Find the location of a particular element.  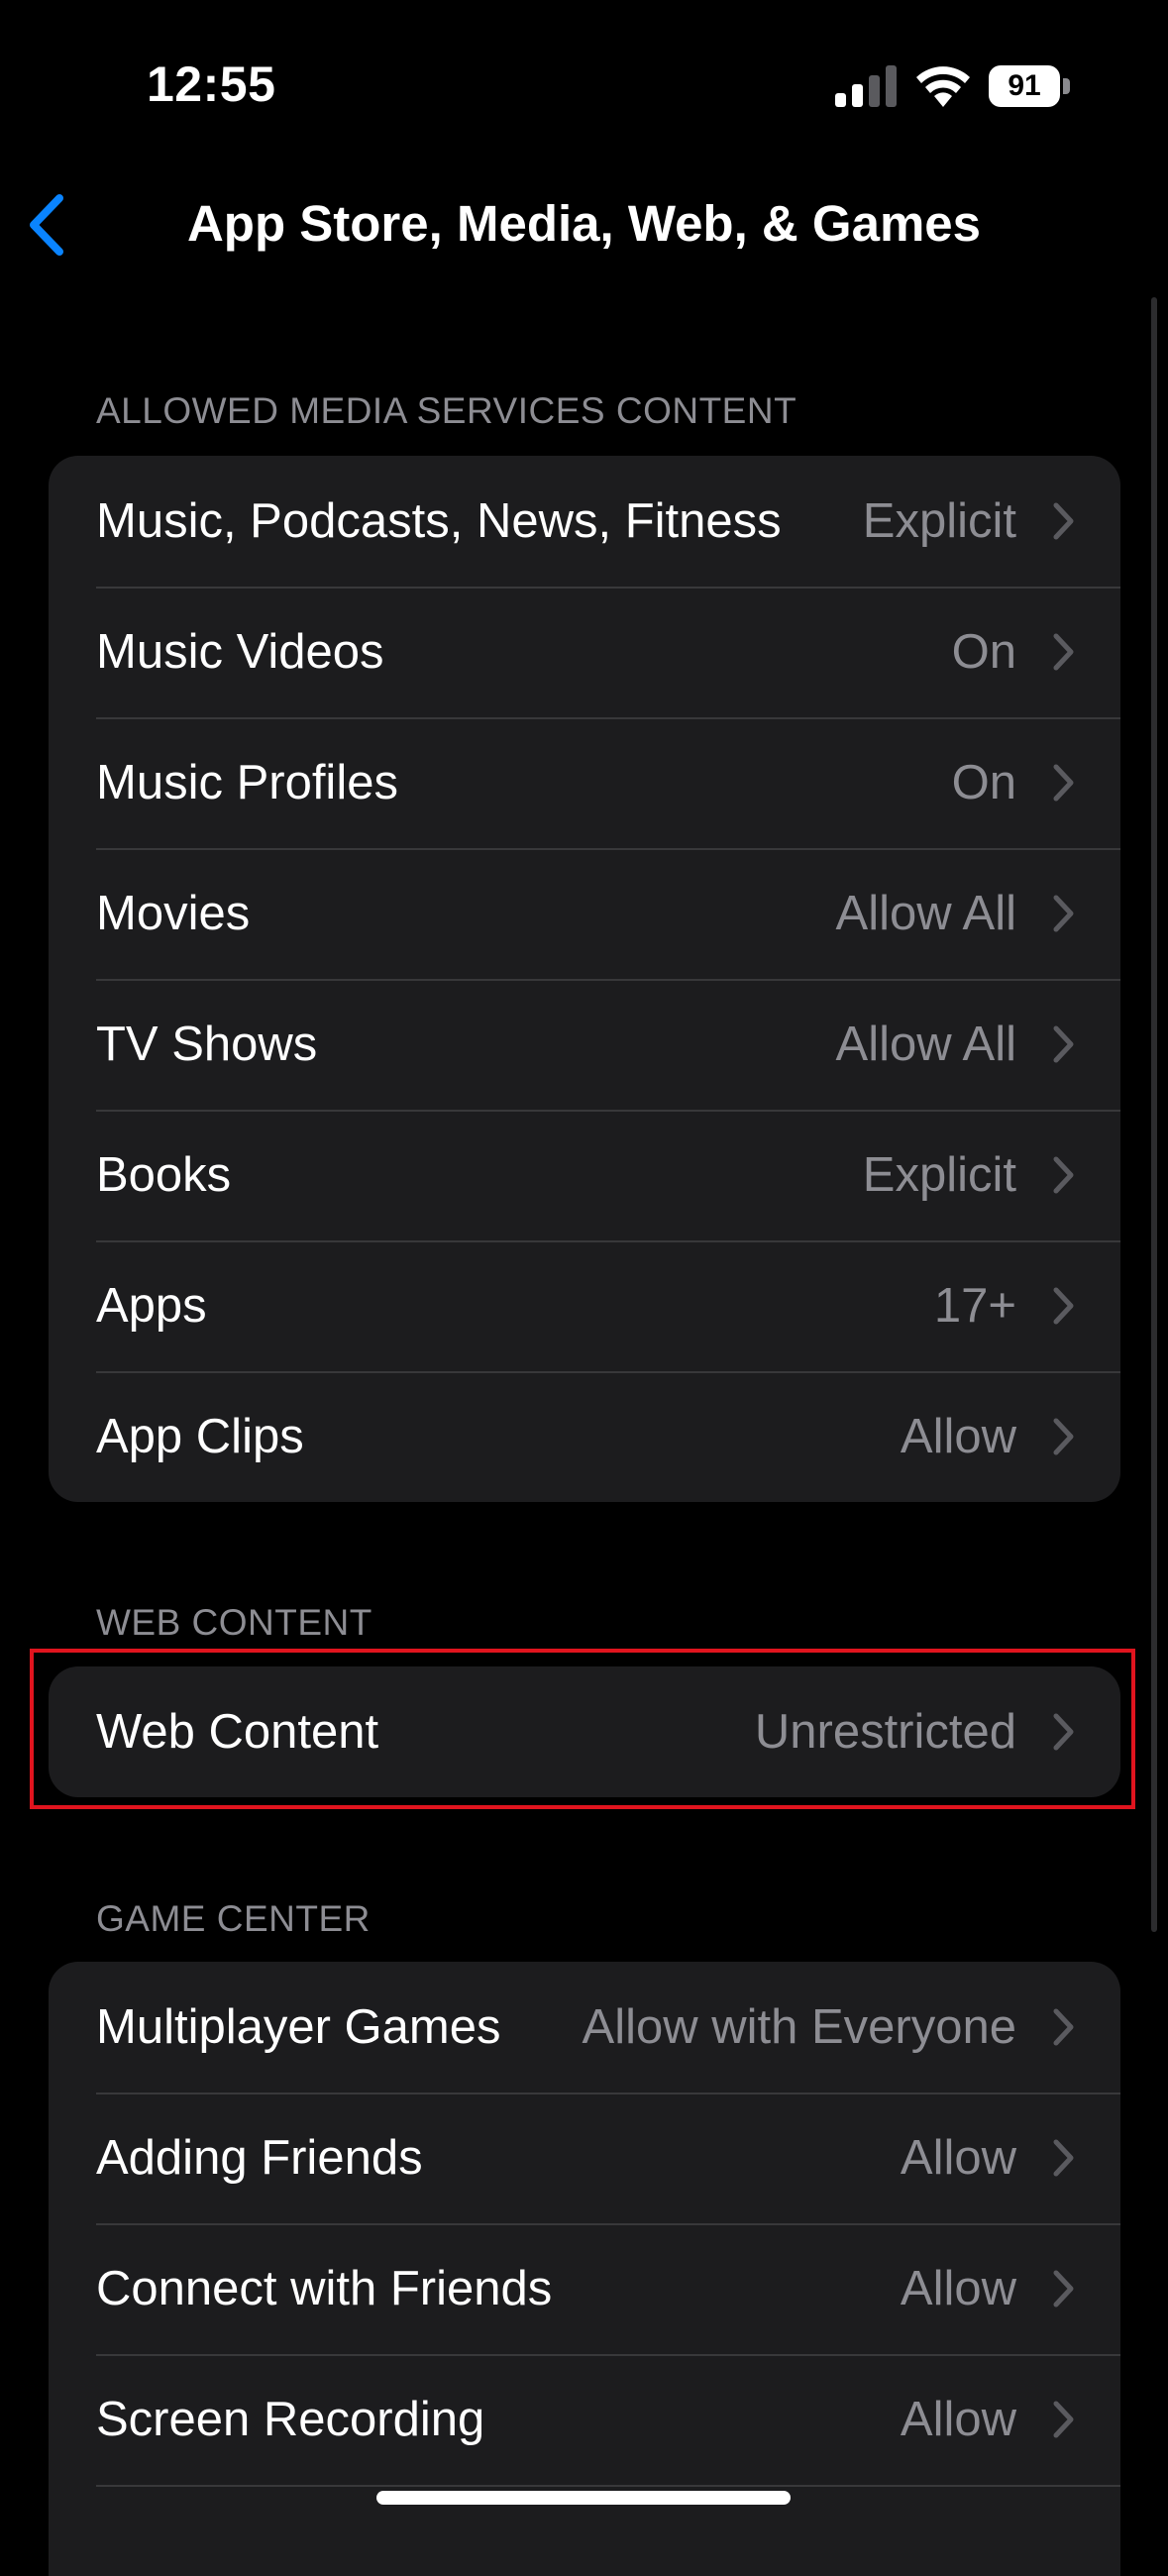

status-time: 12:55 is located at coordinates (211, 84).